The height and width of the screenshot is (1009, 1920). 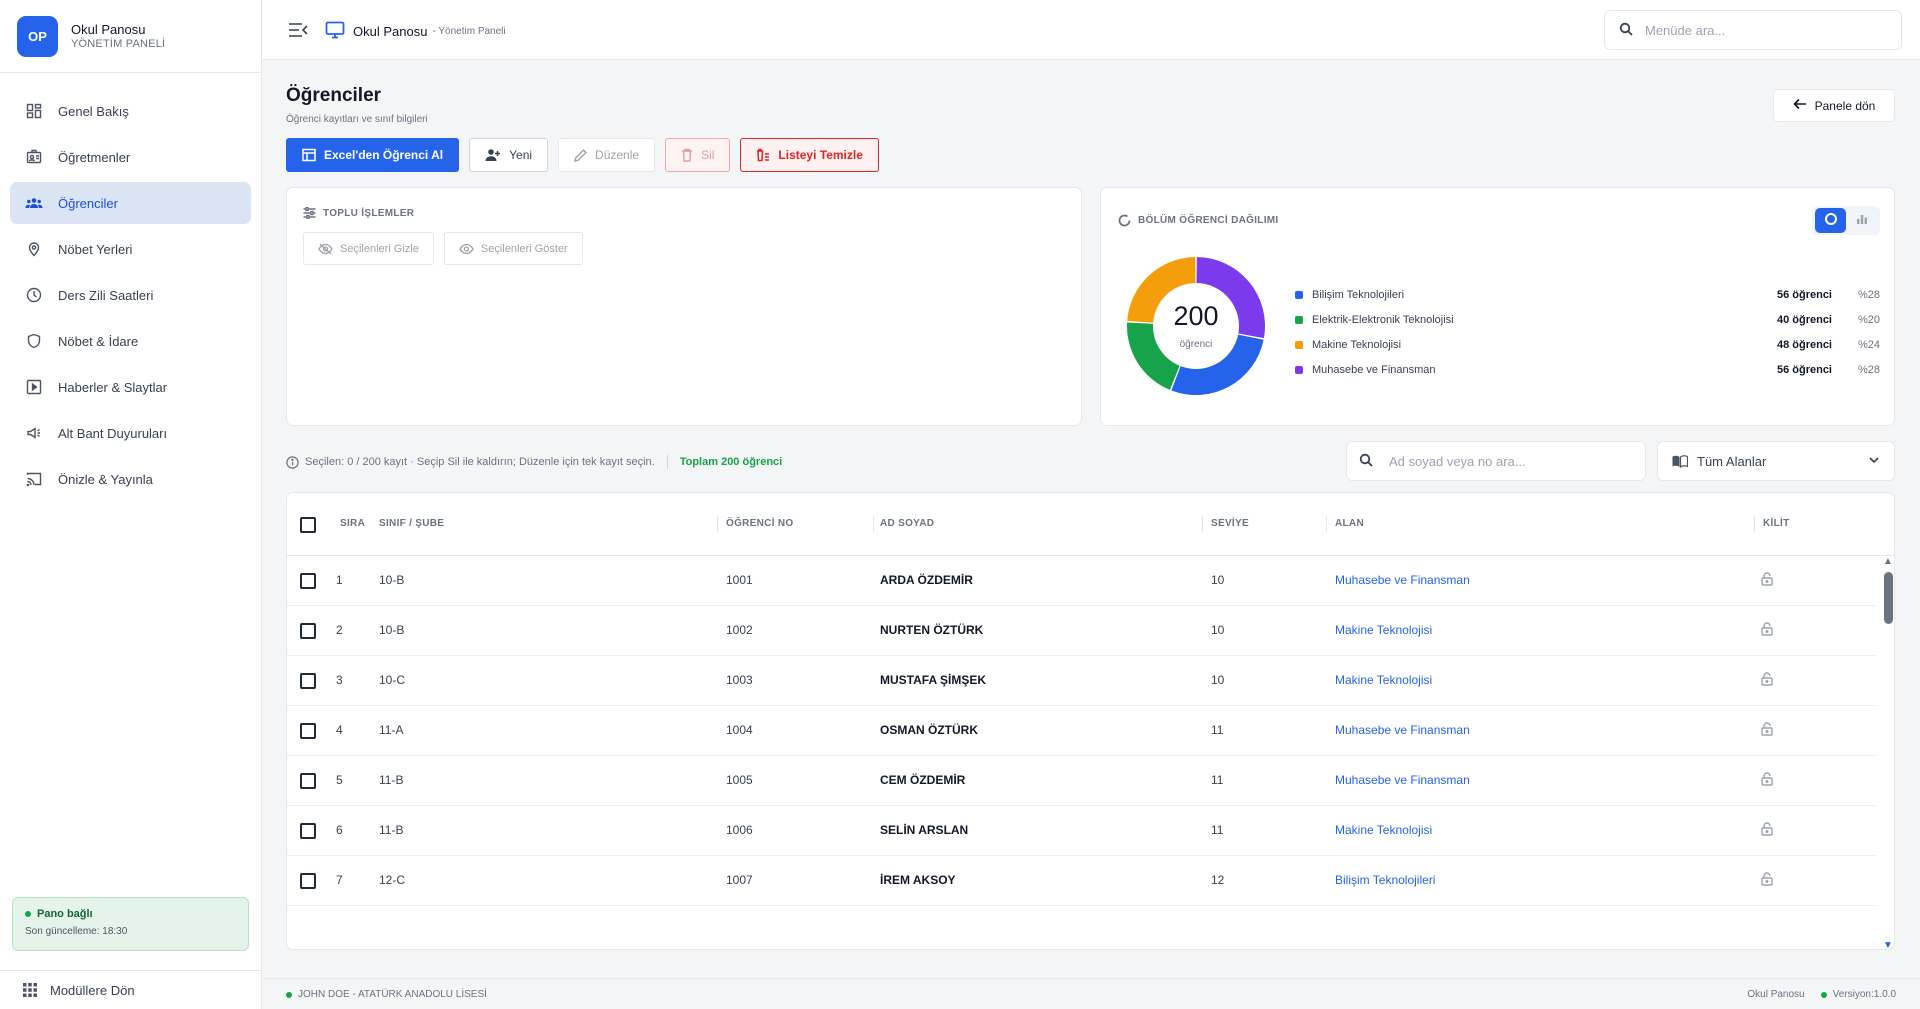 I want to click on modules-back-button: Modüllere Dön, so click(x=131, y=989).